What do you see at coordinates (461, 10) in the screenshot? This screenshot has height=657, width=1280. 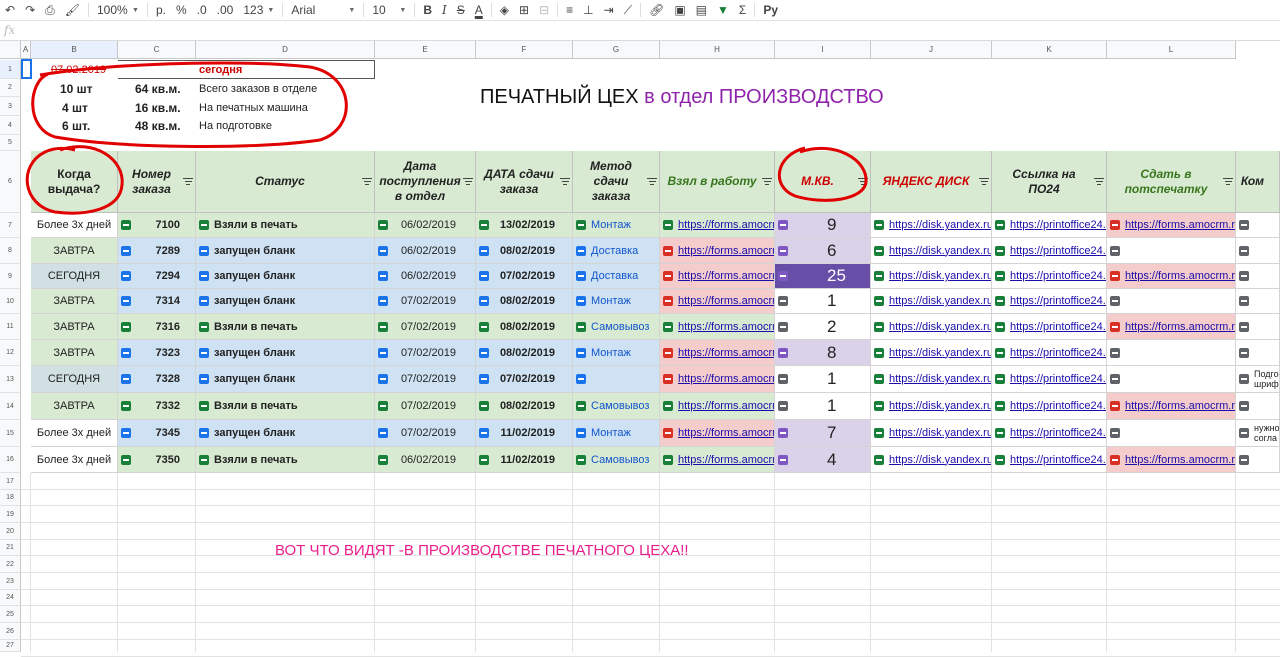 I see `strikethrough-button: S` at bounding box center [461, 10].